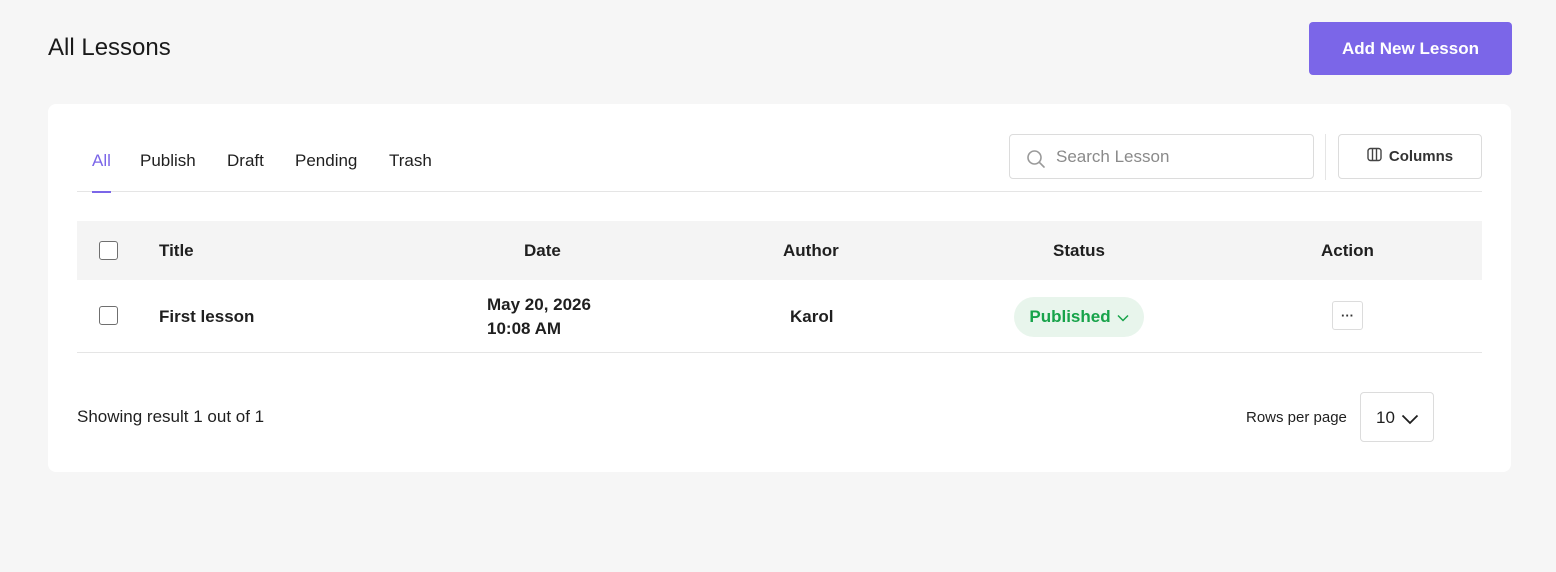 The height and width of the screenshot is (572, 1556). What do you see at coordinates (779, 250) in the screenshot?
I see `table-header: Title Date Author Status Action` at bounding box center [779, 250].